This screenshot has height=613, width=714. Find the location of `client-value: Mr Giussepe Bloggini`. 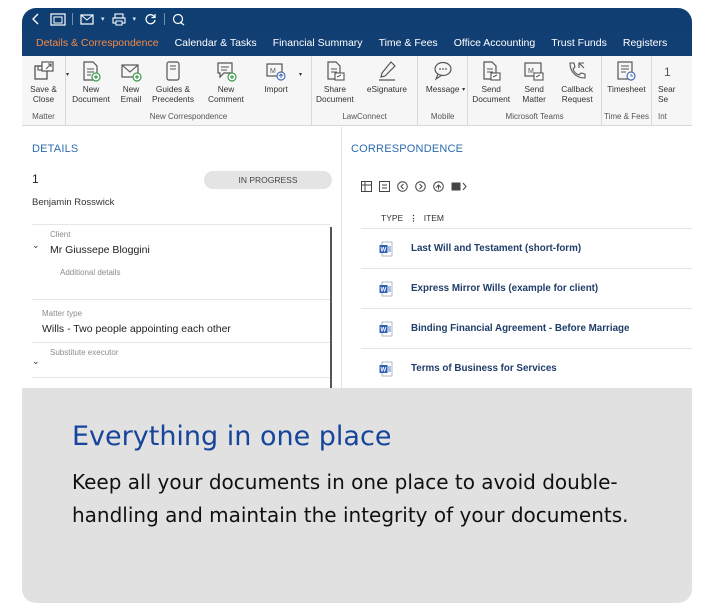

client-value: Mr Giussepe Bloggini is located at coordinates (100, 250).